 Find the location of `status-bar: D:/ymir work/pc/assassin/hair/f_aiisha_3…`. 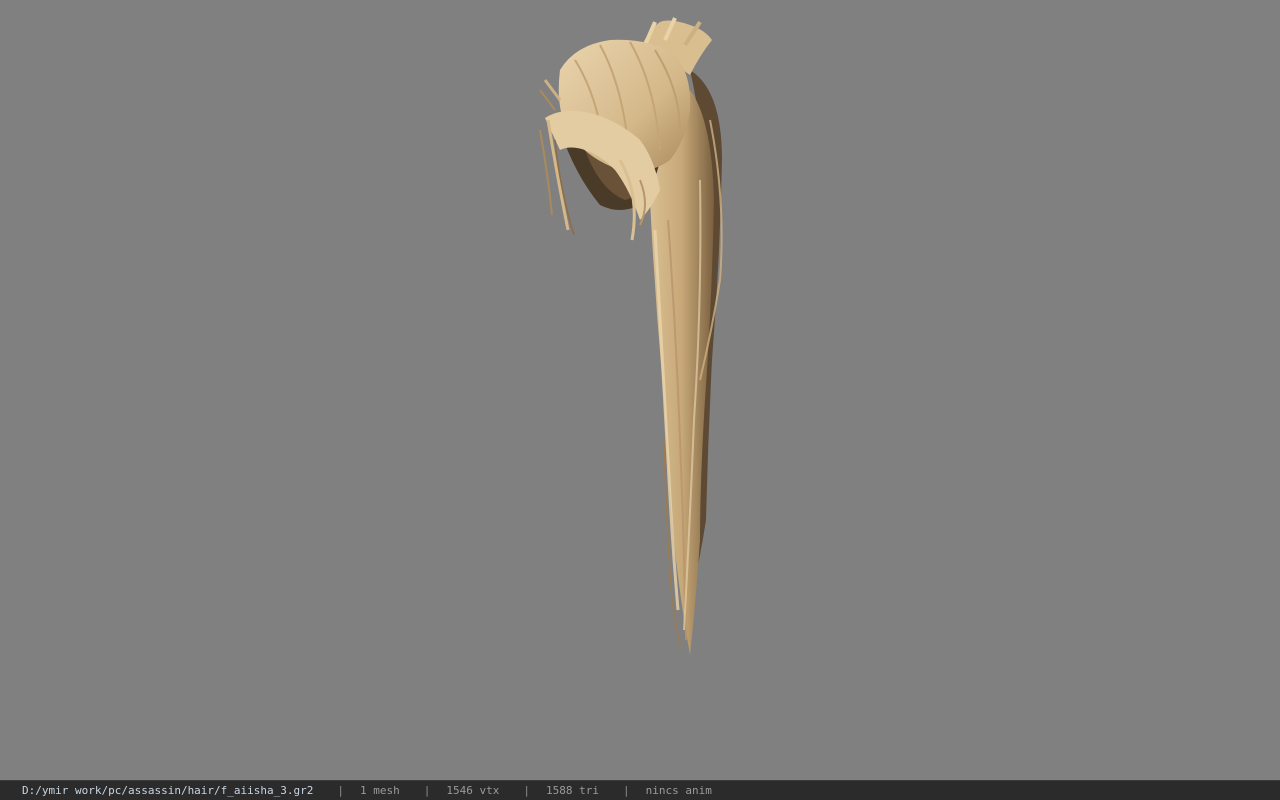

status-bar: D:/ymir work/pc/assassin/hair/f_aiisha_3… is located at coordinates (640, 790).